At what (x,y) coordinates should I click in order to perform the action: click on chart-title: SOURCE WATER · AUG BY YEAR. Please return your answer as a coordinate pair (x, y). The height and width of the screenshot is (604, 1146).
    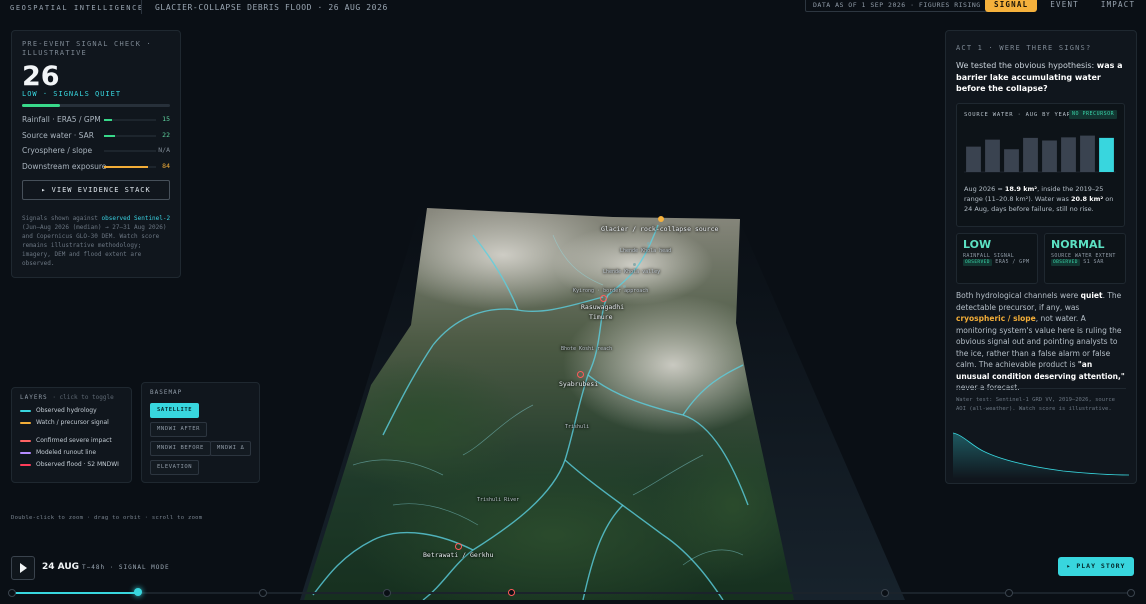
    Looking at the image, I should click on (1017, 115).